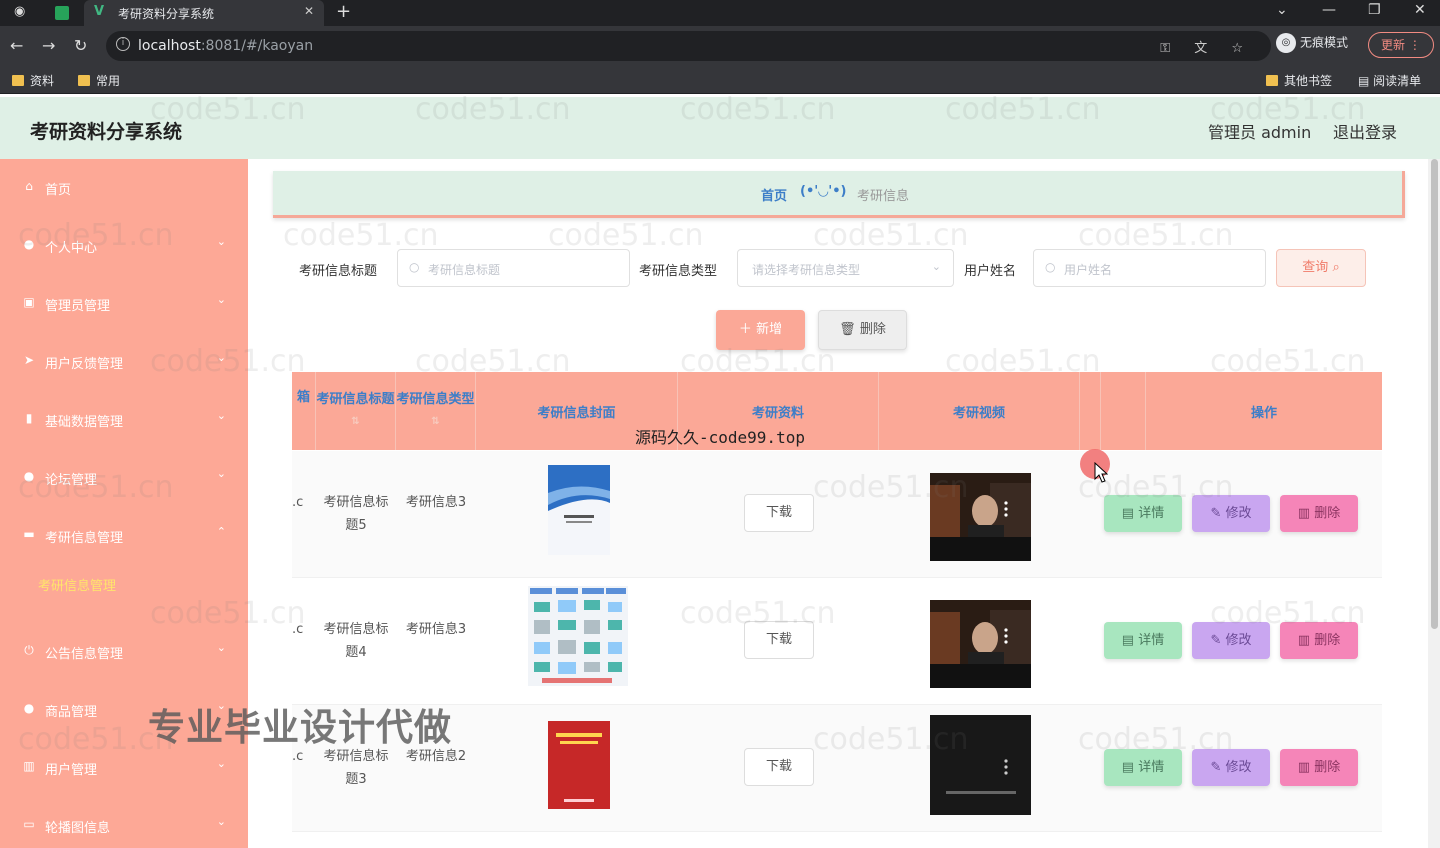  I want to click on sidebar-subitem-kaoyan: 考研信息管理, so click(77, 584).